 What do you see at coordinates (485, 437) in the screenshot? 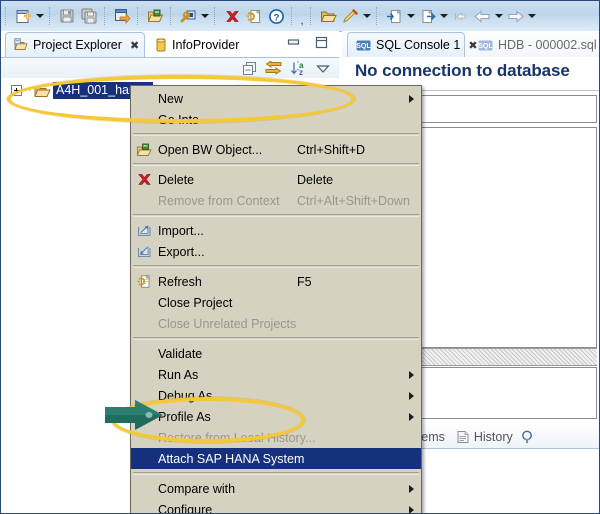
I see `bottom-tab-history: History` at bounding box center [485, 437].